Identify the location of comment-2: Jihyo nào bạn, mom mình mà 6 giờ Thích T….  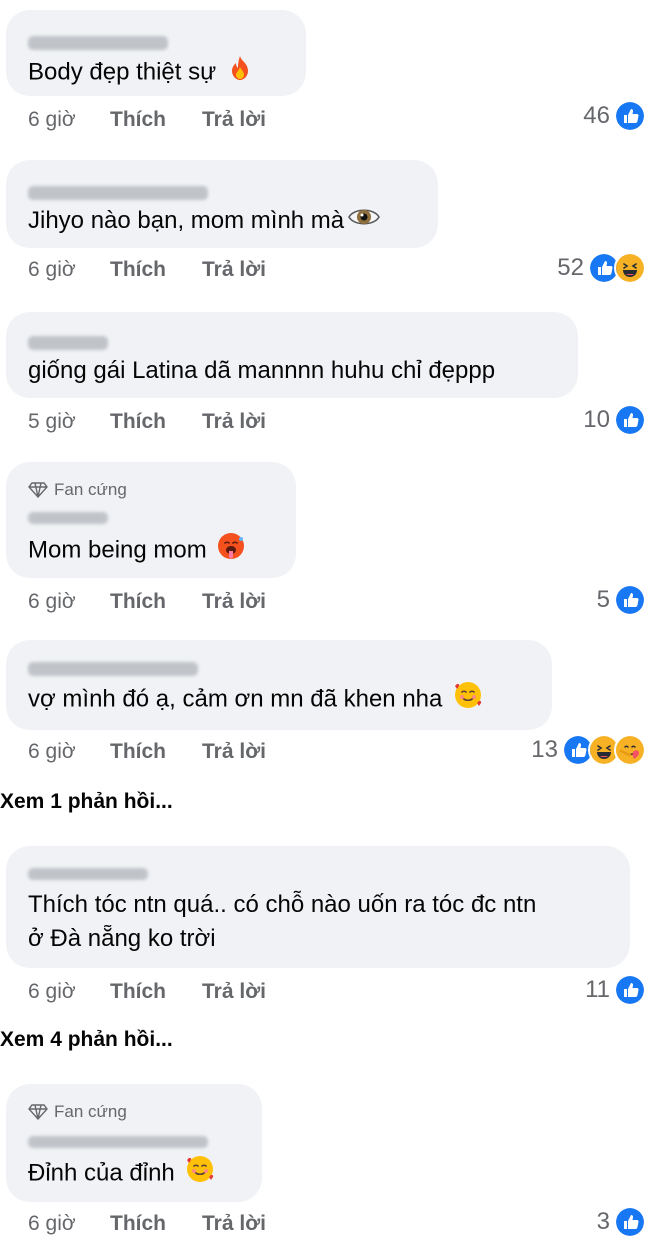
(330, 225).